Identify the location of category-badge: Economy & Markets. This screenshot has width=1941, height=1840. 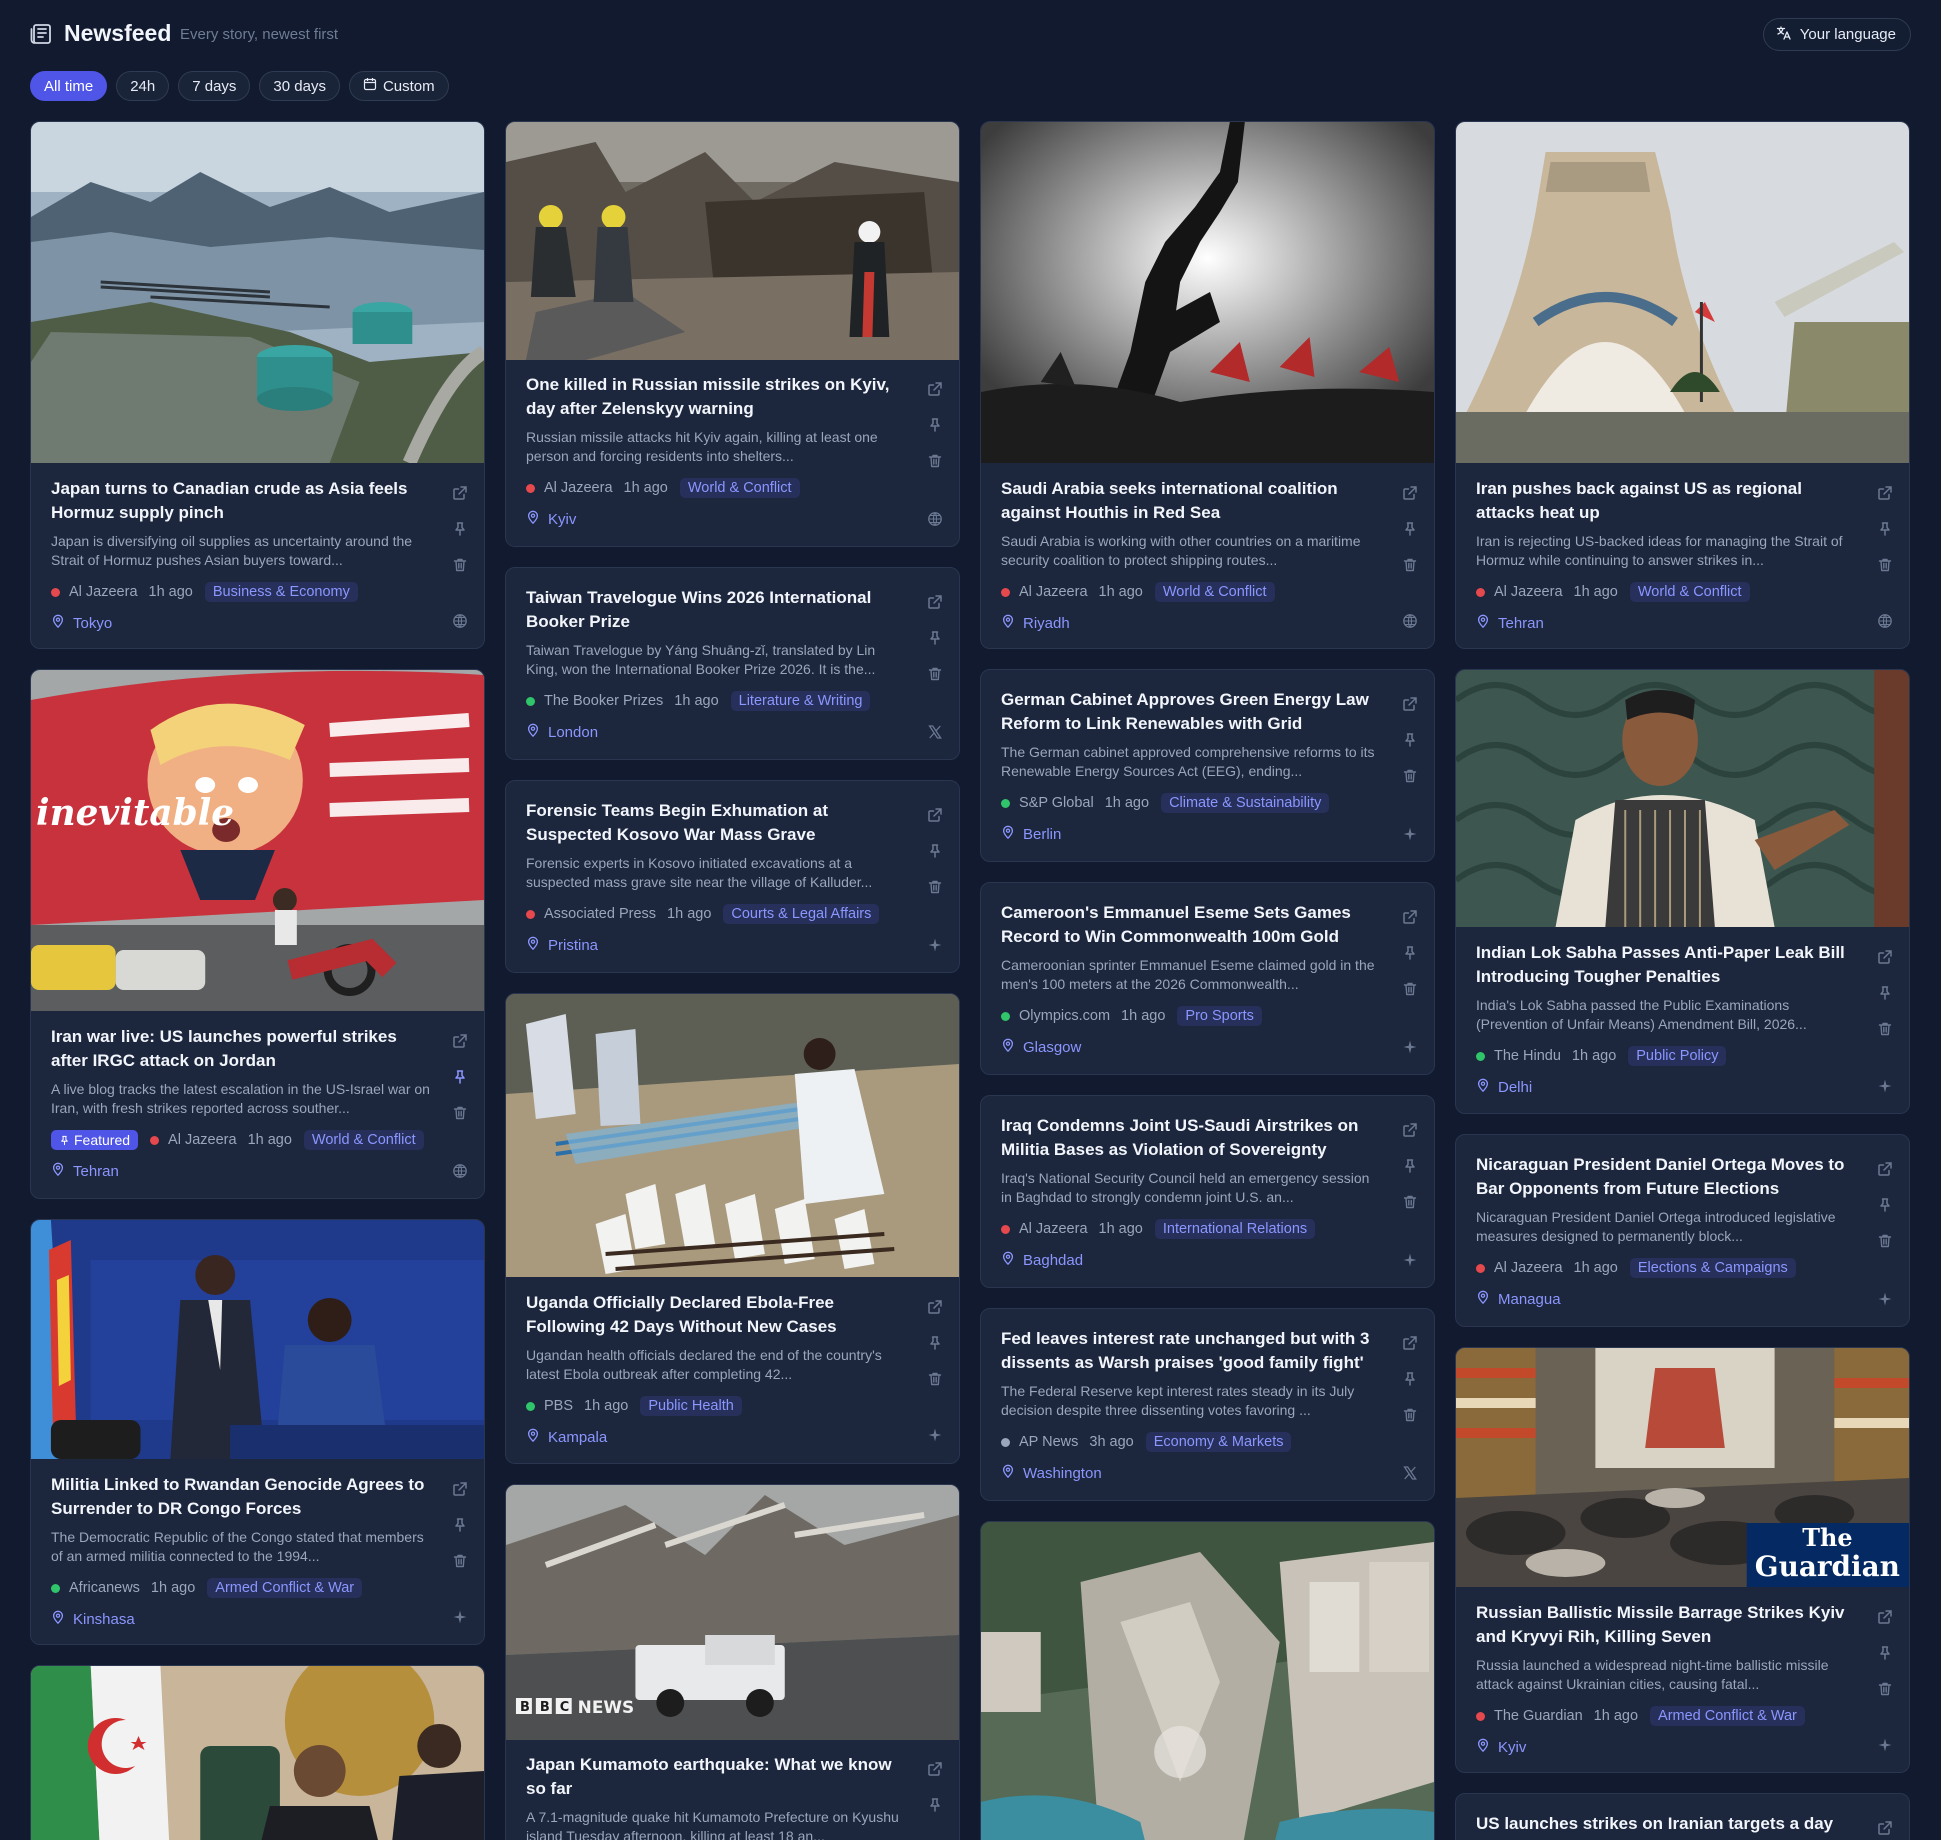
(1218, 1442).